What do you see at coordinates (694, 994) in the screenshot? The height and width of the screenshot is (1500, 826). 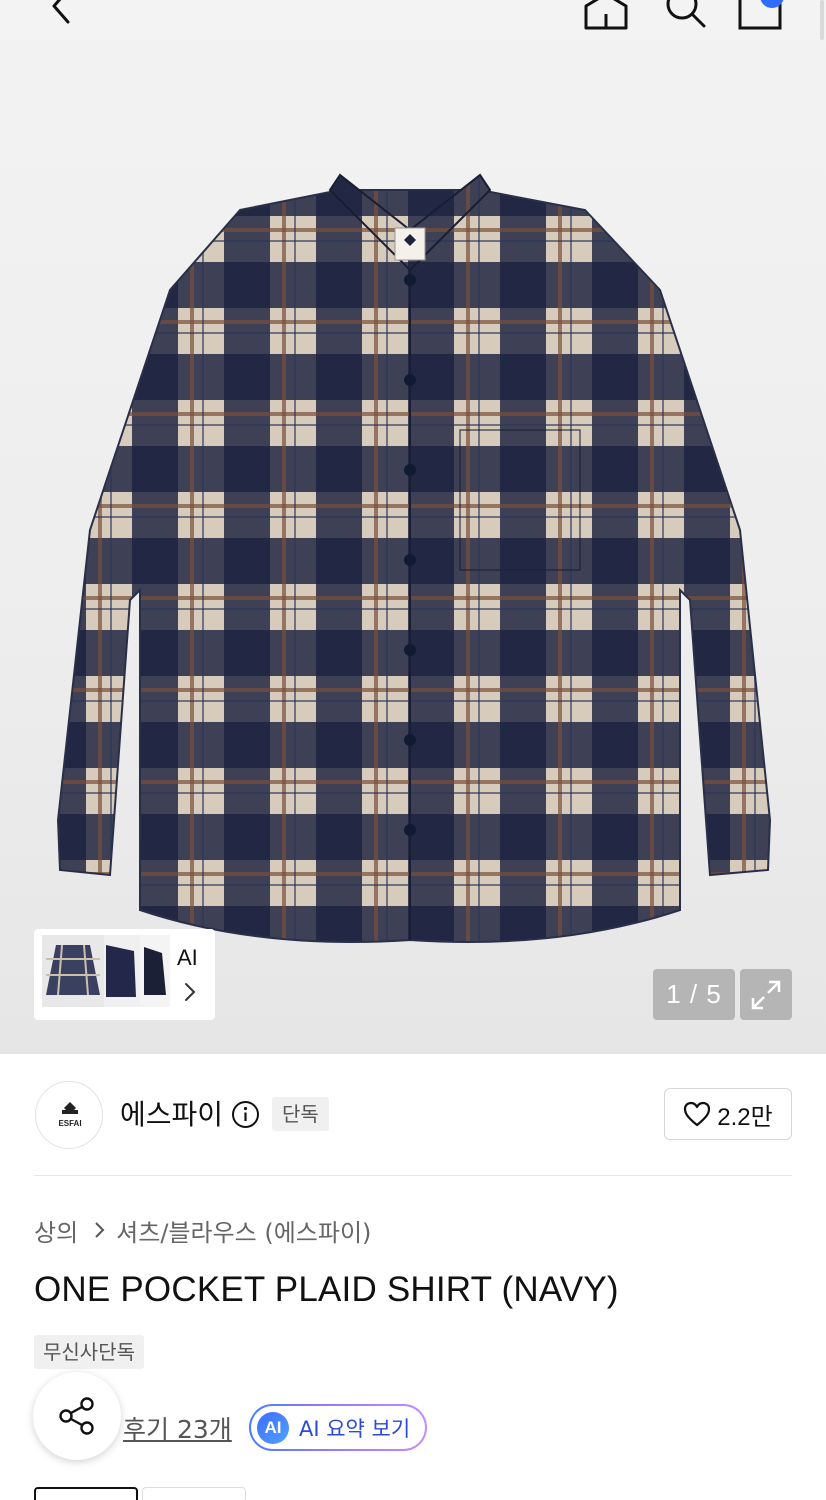 I see `image-page-indicator: 1 / 5` at bounding box center [694, 994].